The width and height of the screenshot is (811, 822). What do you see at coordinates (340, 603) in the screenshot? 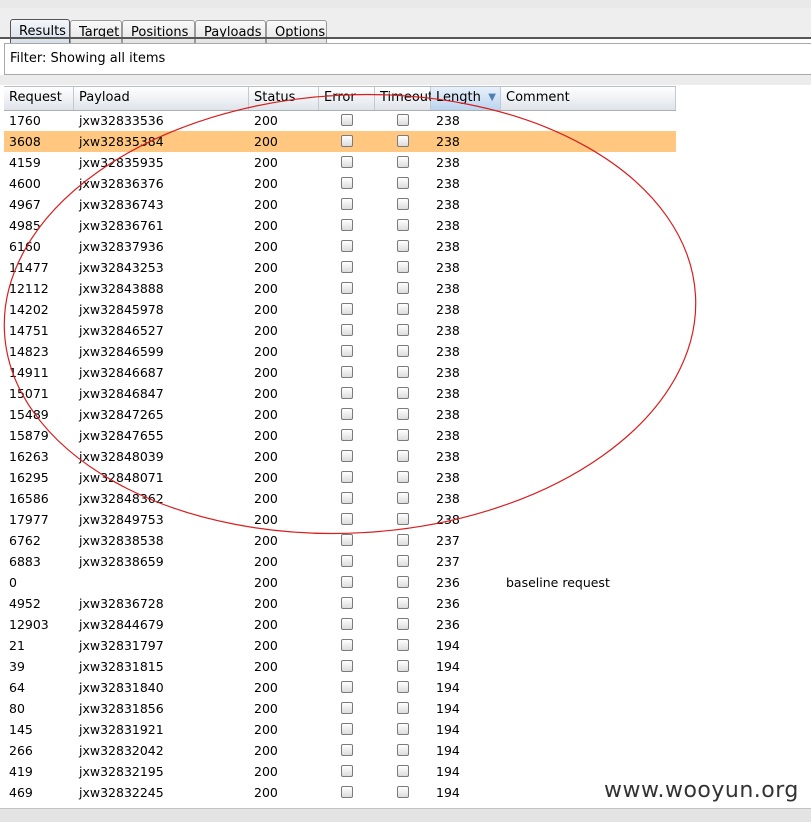
I see `table-row: 4952 jxw32836728 200 236` at bounding box center [340, 603].